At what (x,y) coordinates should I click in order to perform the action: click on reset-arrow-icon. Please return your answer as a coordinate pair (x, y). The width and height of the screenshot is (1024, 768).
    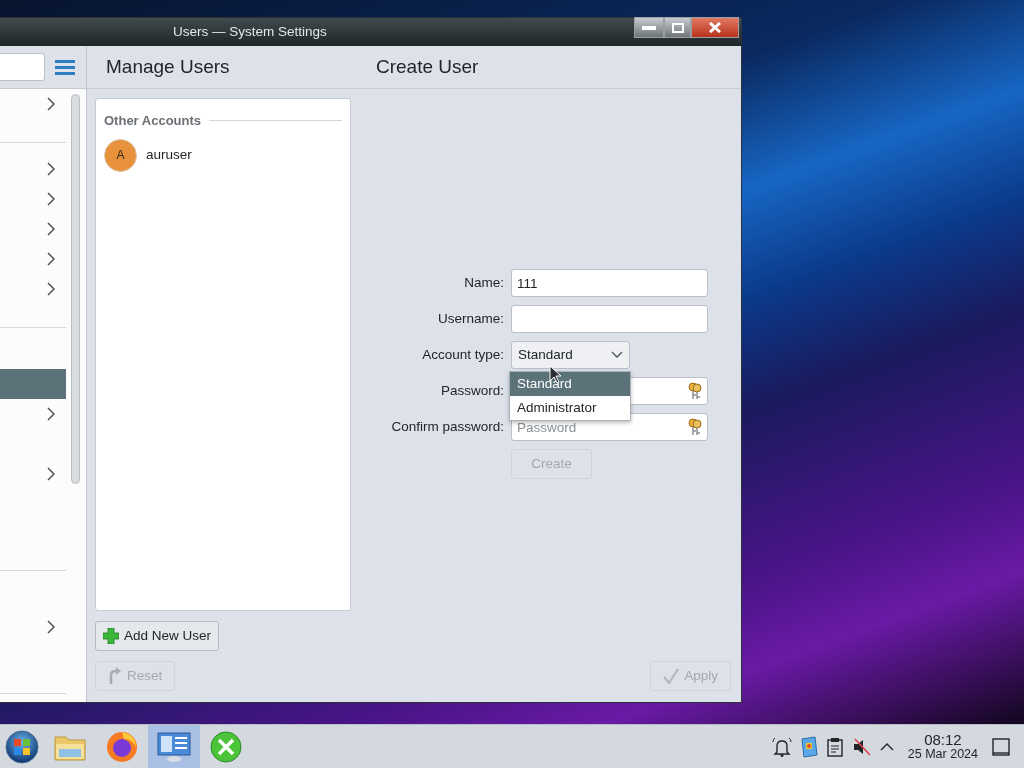
    Looking at the image, I should click on (115, 676).